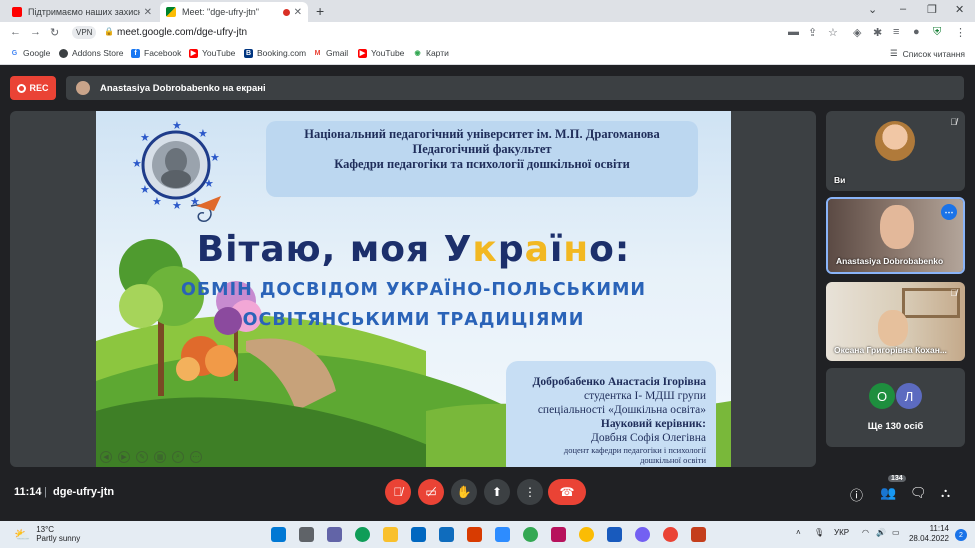 The height and width of the screenshot is (548, 975). I want to click on weather-description: Partly sunny, so click(58, 538).